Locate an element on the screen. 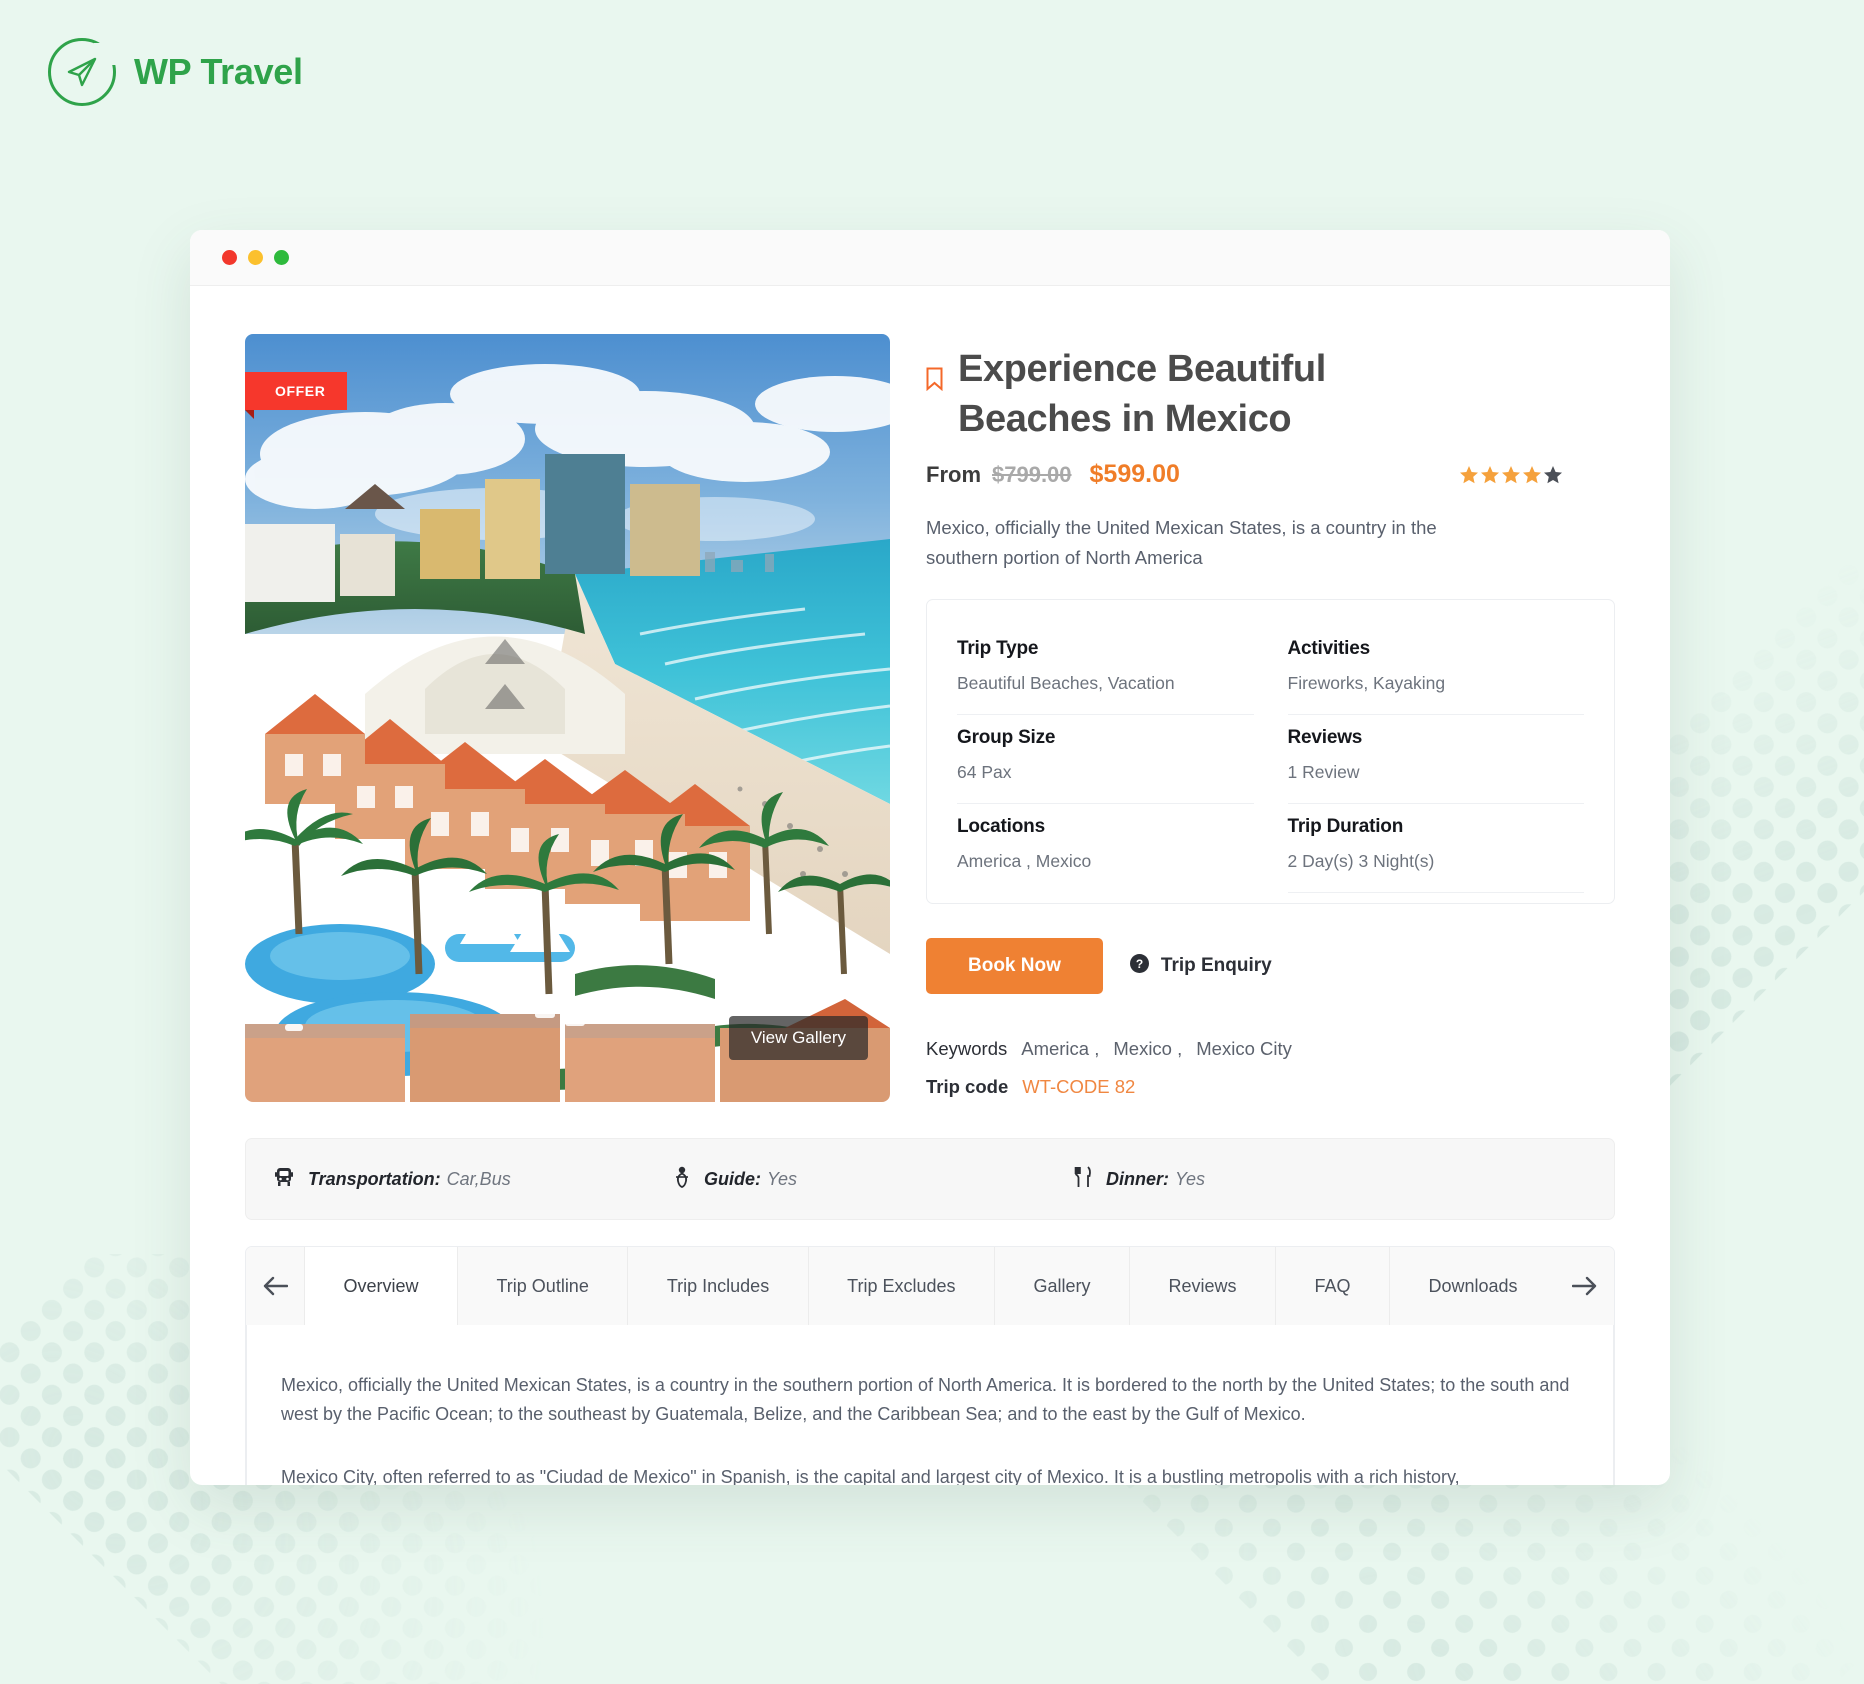 This screenshot has width=1864, height=1684. info-value: Beautiful Beaches, Vacation is located at coordinates (1066, 683).